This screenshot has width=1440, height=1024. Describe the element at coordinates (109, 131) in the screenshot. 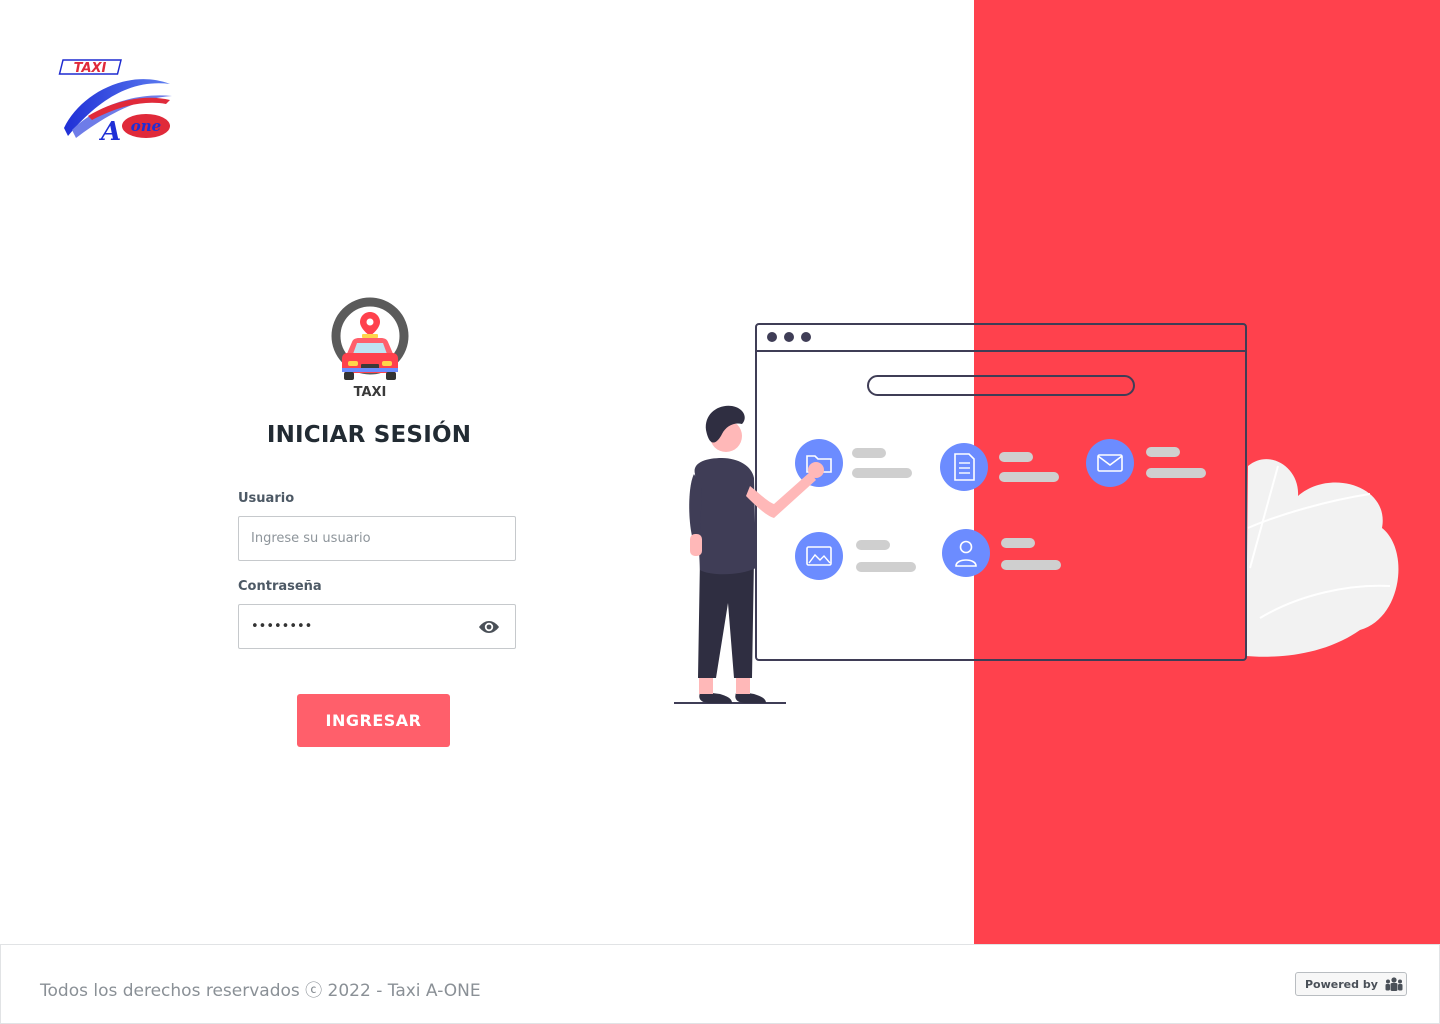

I see `svg-text: A` at that location.